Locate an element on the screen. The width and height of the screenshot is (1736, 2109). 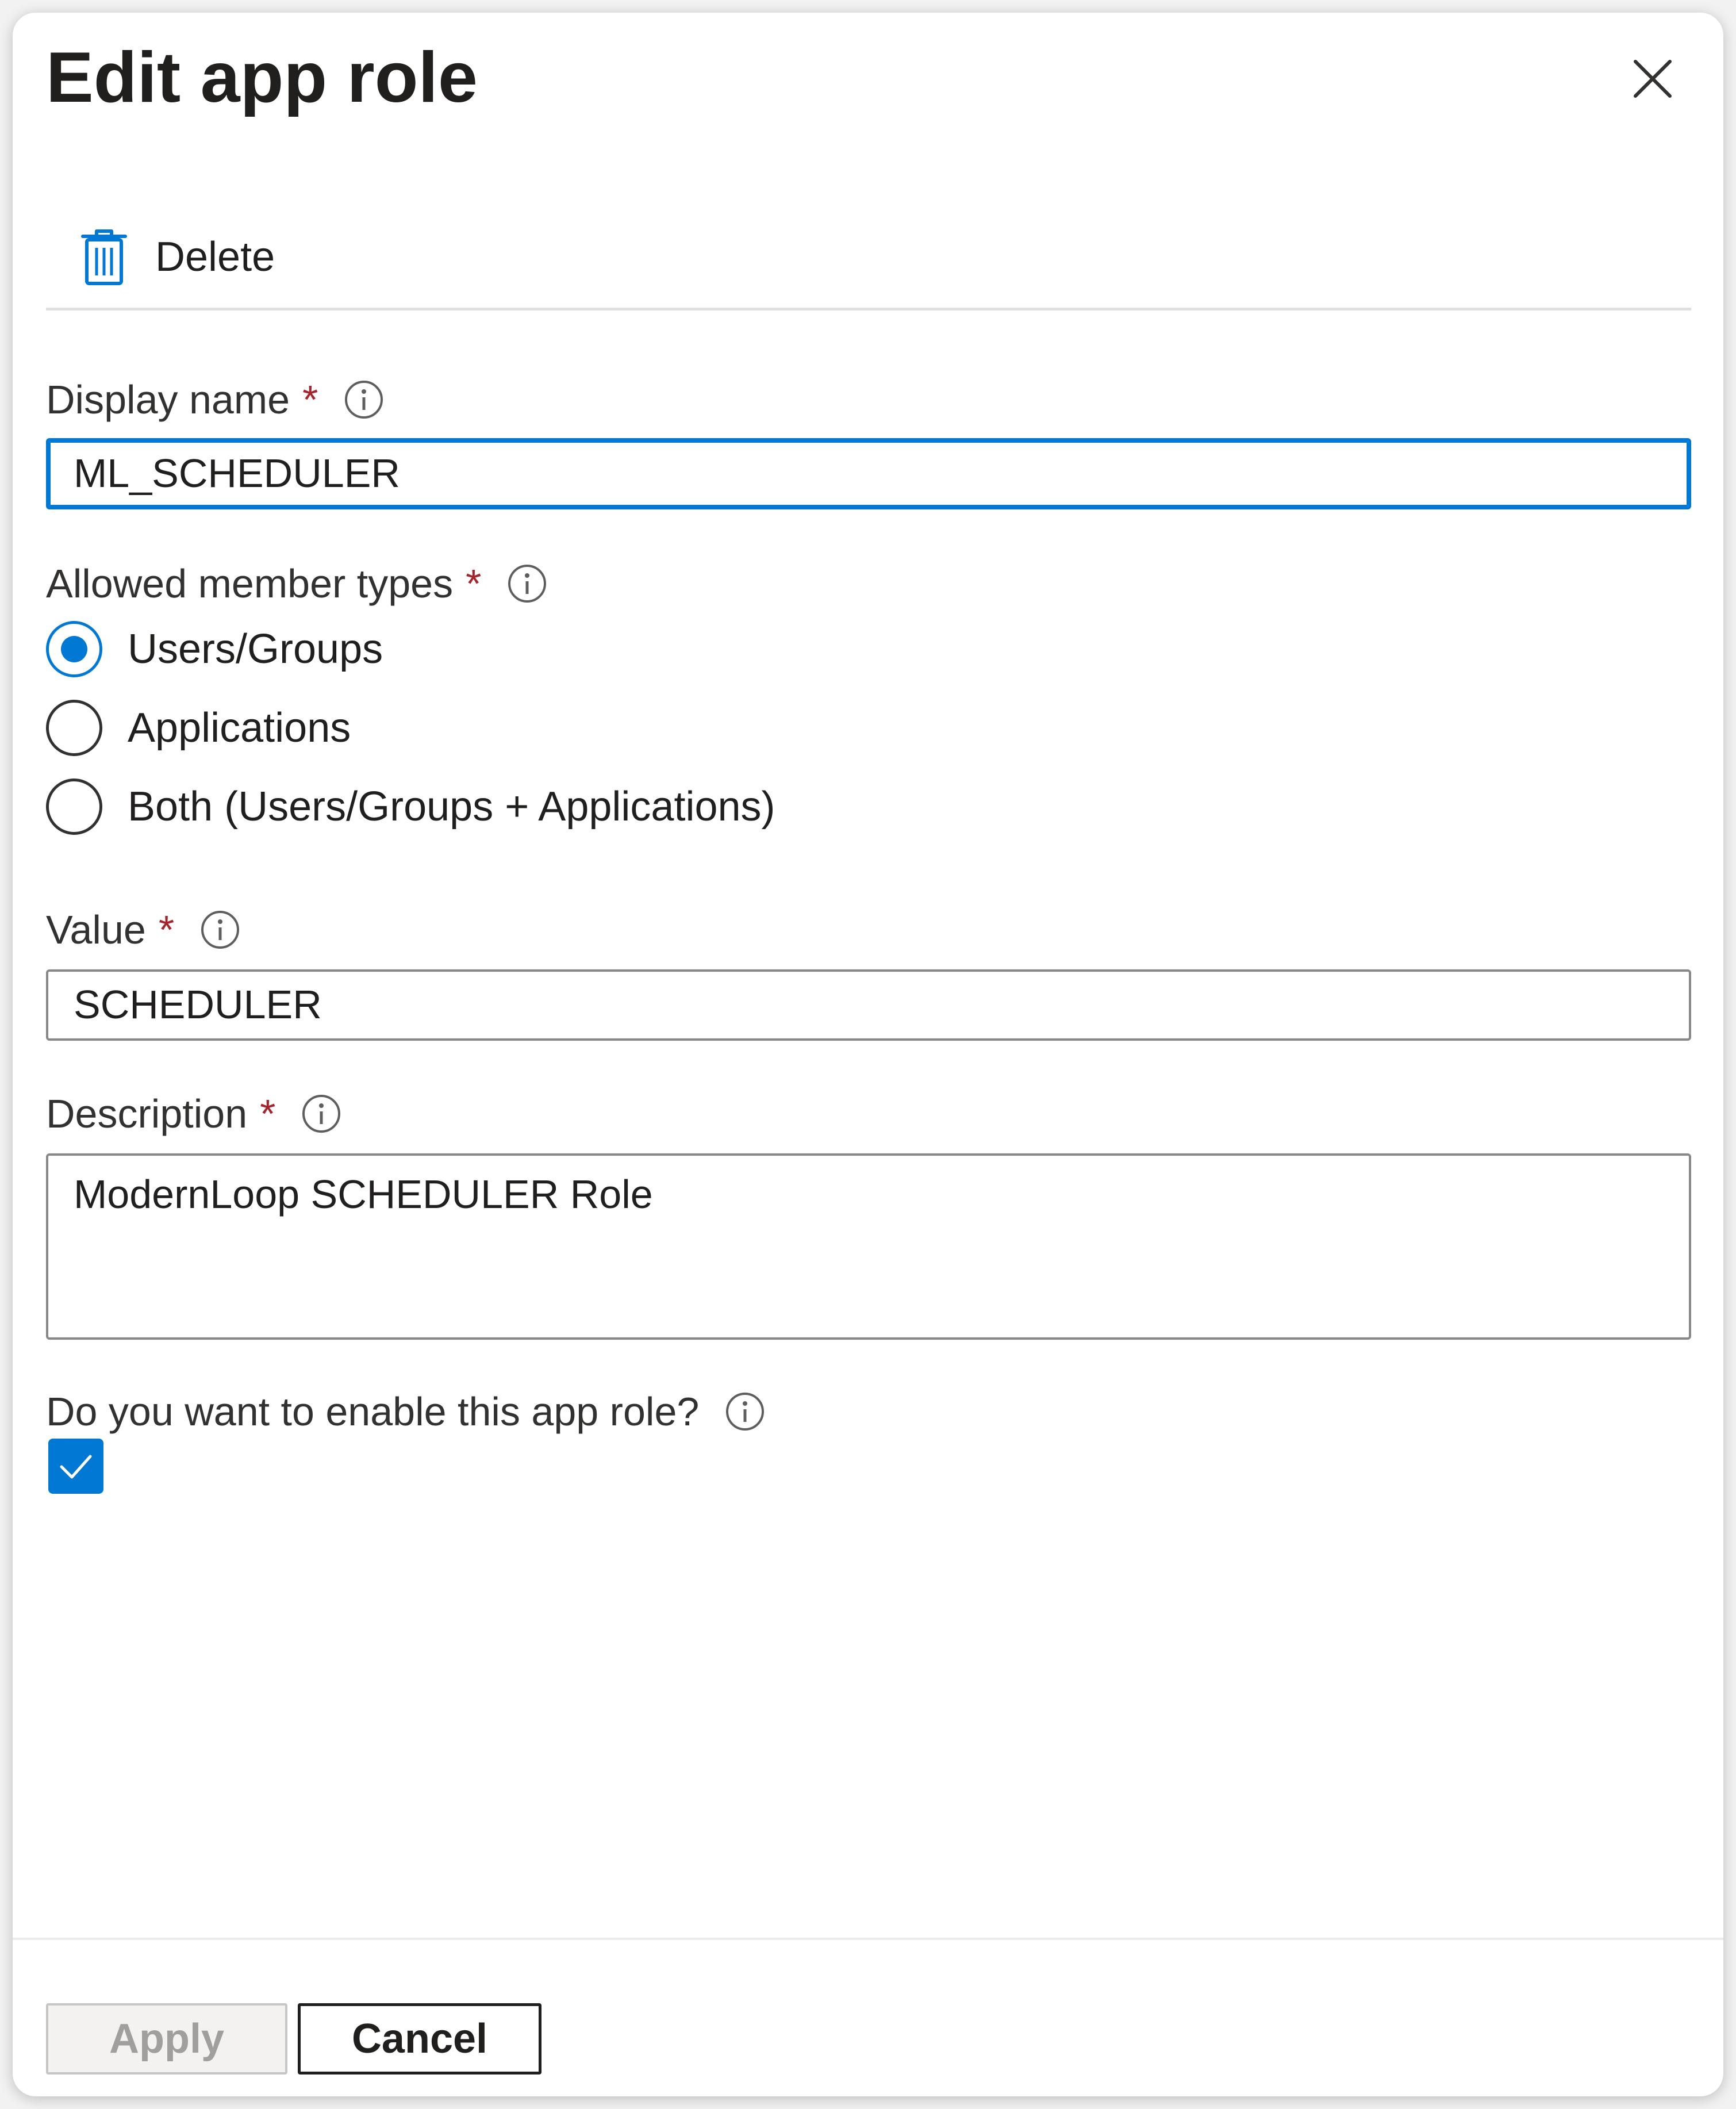
value-label: Value is located at coordinates (96, 929).